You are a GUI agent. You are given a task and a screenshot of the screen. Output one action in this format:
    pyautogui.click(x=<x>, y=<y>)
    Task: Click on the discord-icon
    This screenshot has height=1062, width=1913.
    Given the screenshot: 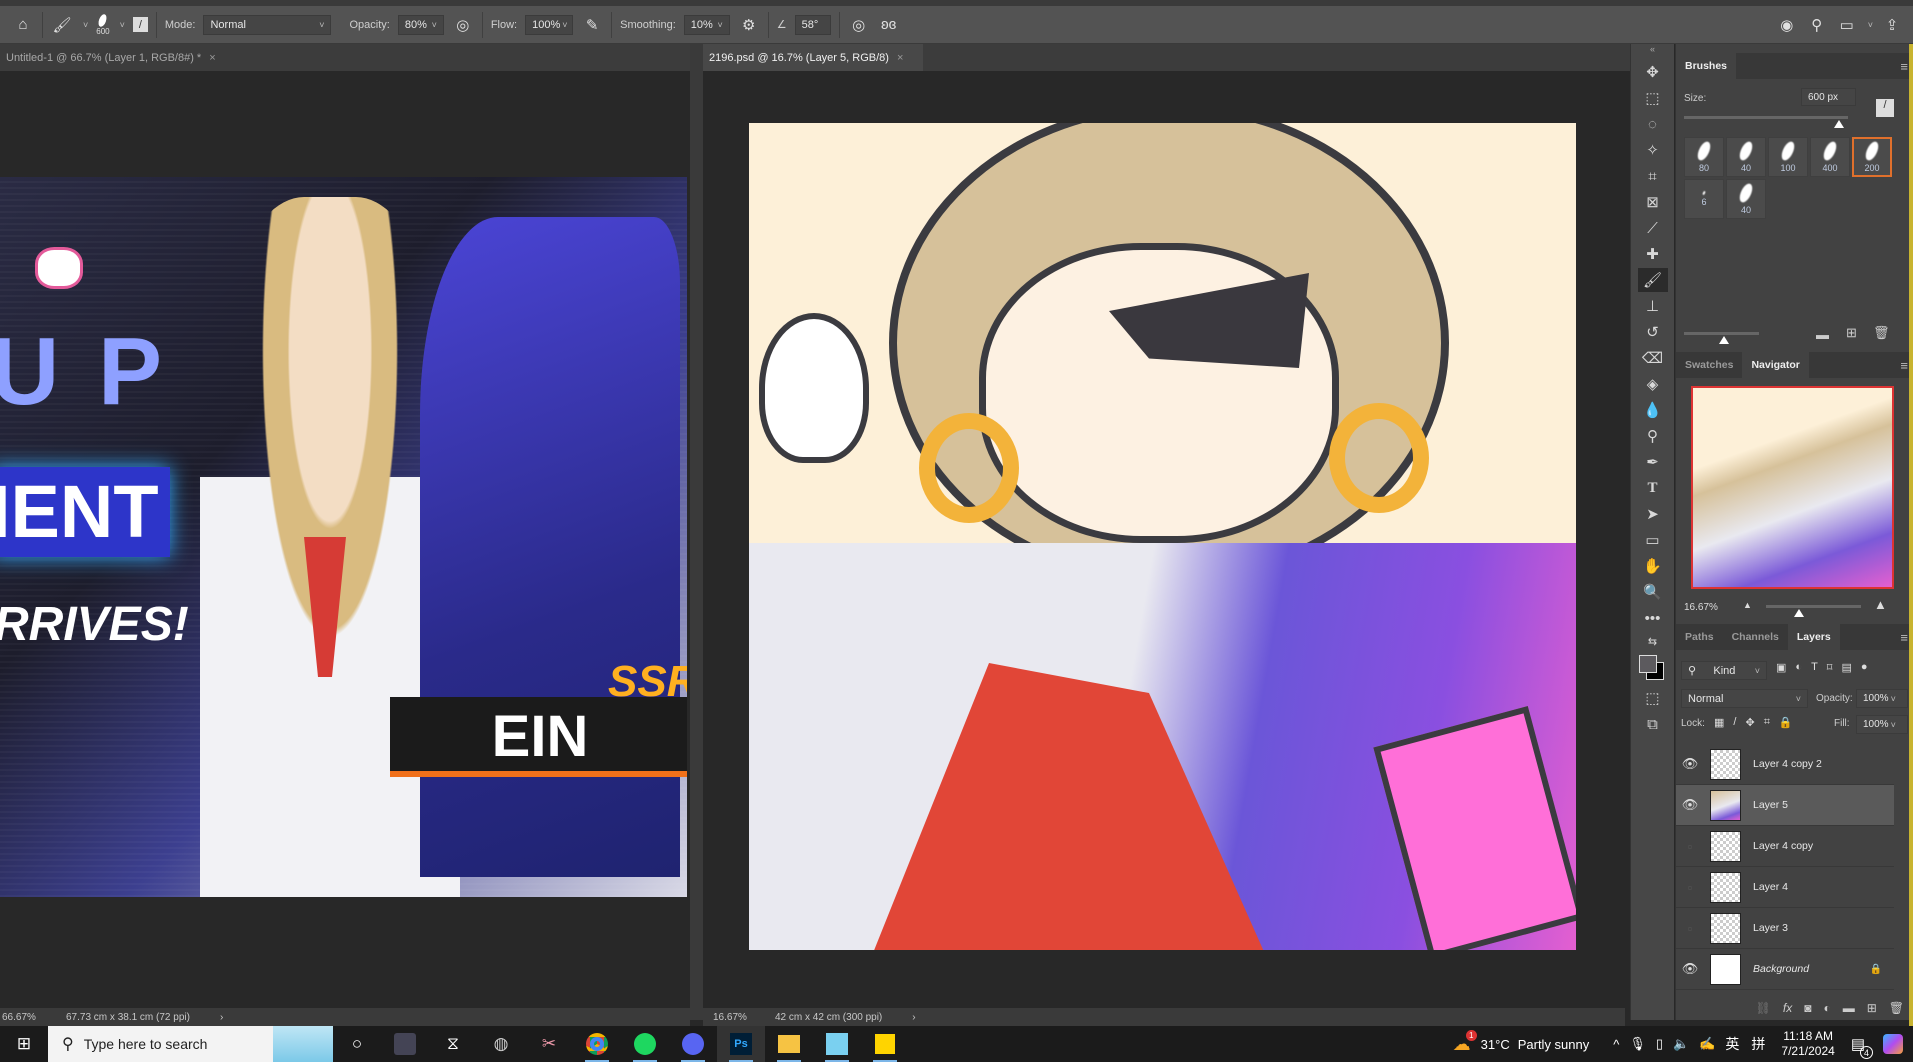 What is the action you would take?
    pyautogui.click(x=693, y=1044)
    